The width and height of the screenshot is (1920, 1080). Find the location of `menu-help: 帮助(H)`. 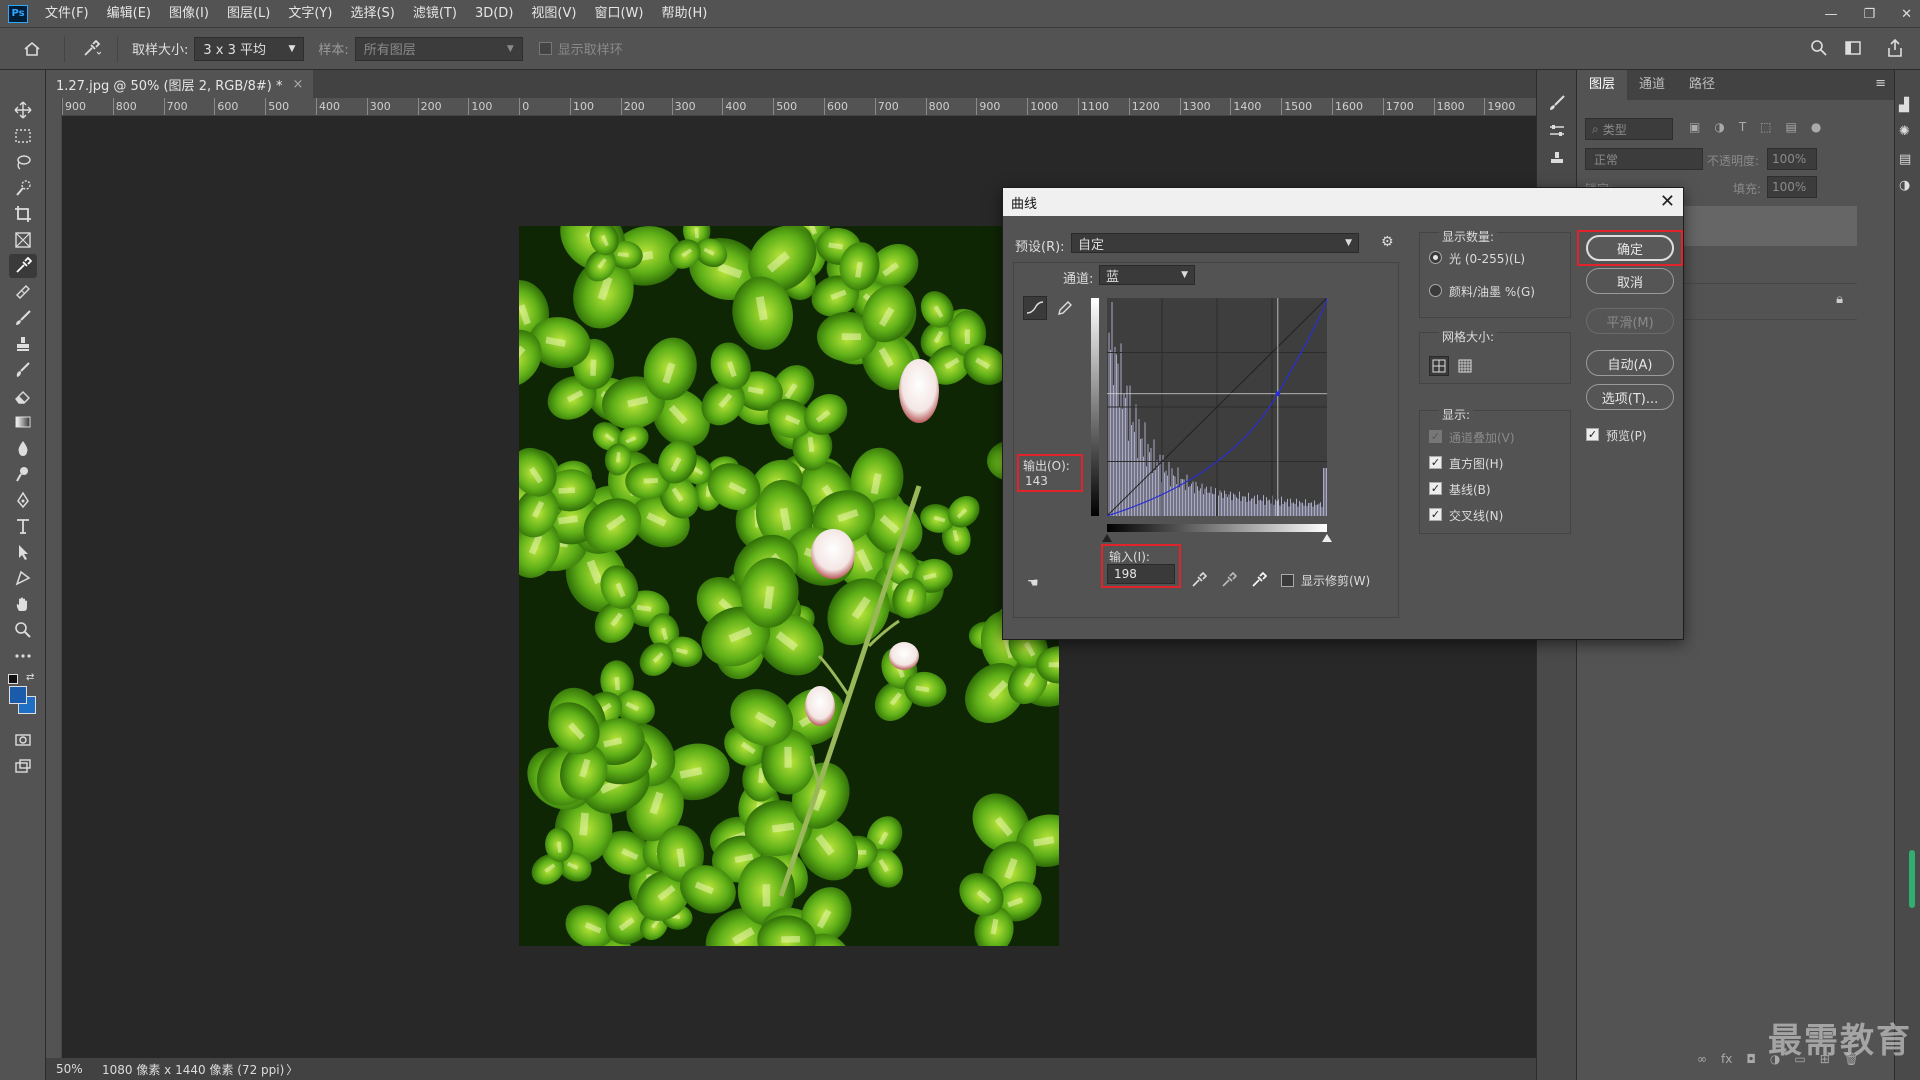

menu-help: 帮助(H) is located at coordinates (684, 14).